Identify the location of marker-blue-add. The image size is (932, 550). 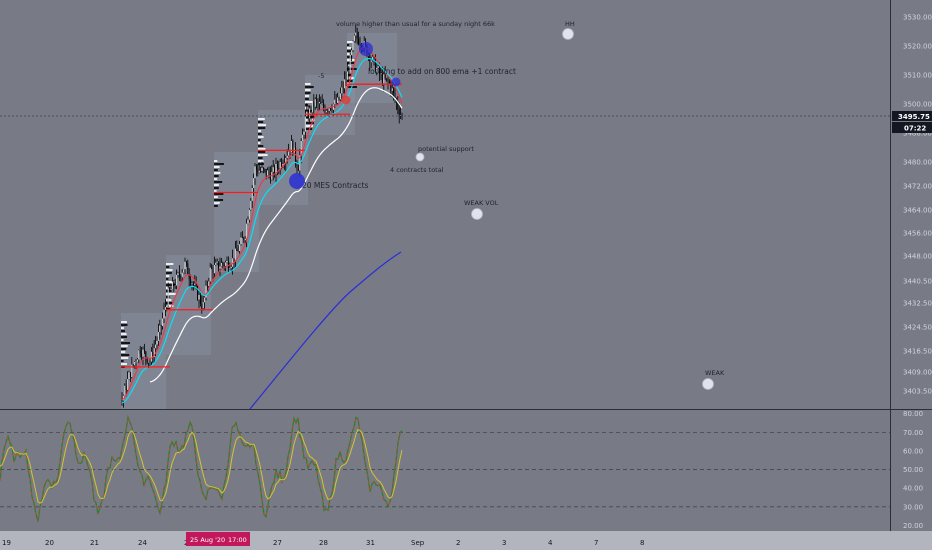
(396, 82).